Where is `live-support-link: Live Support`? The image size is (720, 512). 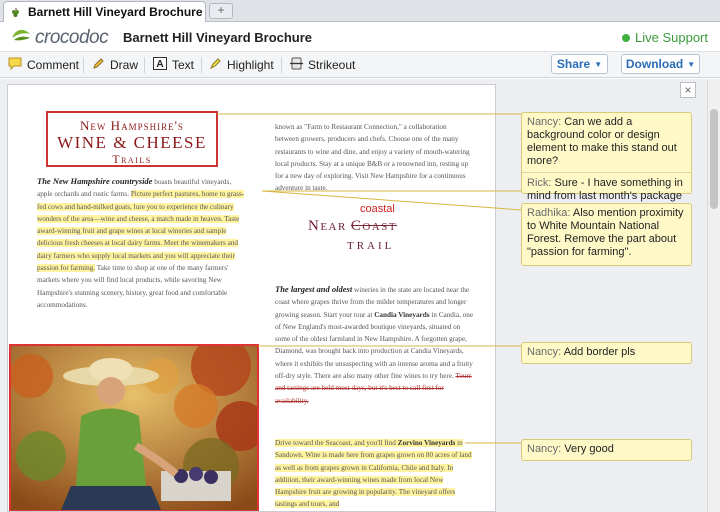 live-support-link: Live Support is located at coordinates (665, 37).